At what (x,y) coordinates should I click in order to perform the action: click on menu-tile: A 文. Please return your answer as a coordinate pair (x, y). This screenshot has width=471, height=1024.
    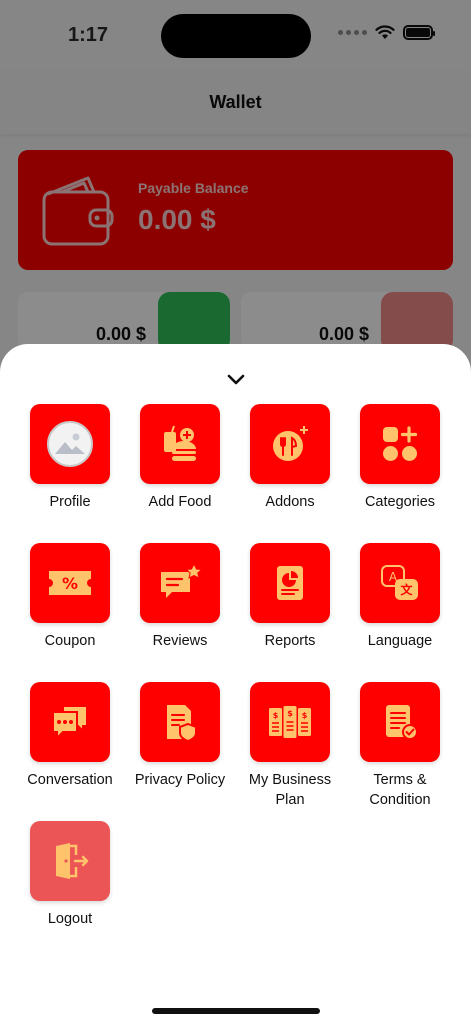
    Looking at the image, I should click on (400, 583).